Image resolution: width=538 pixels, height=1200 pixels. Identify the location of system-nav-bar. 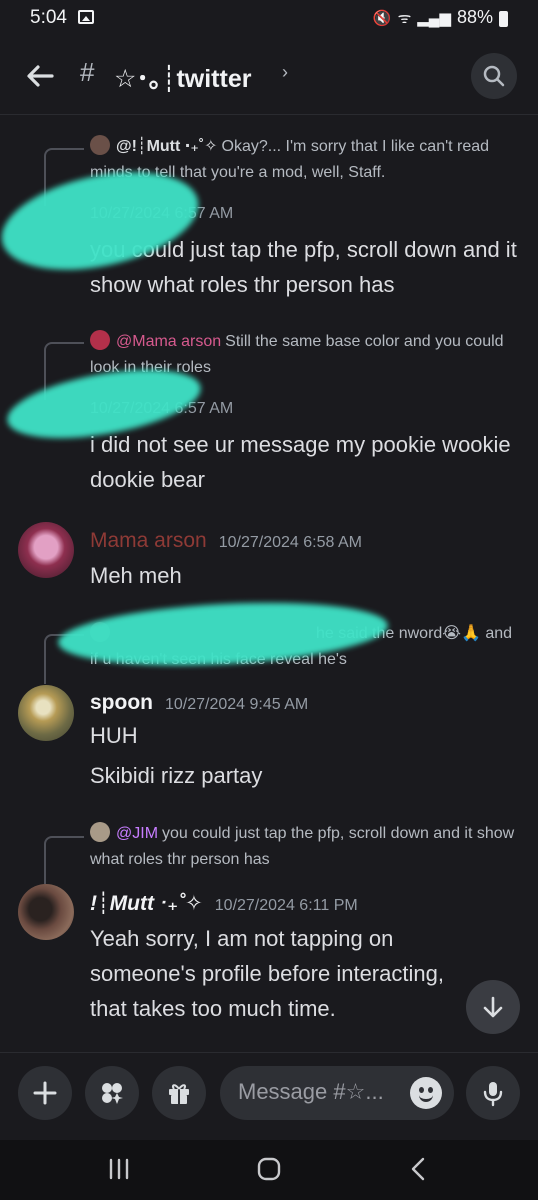
(269, 1170).